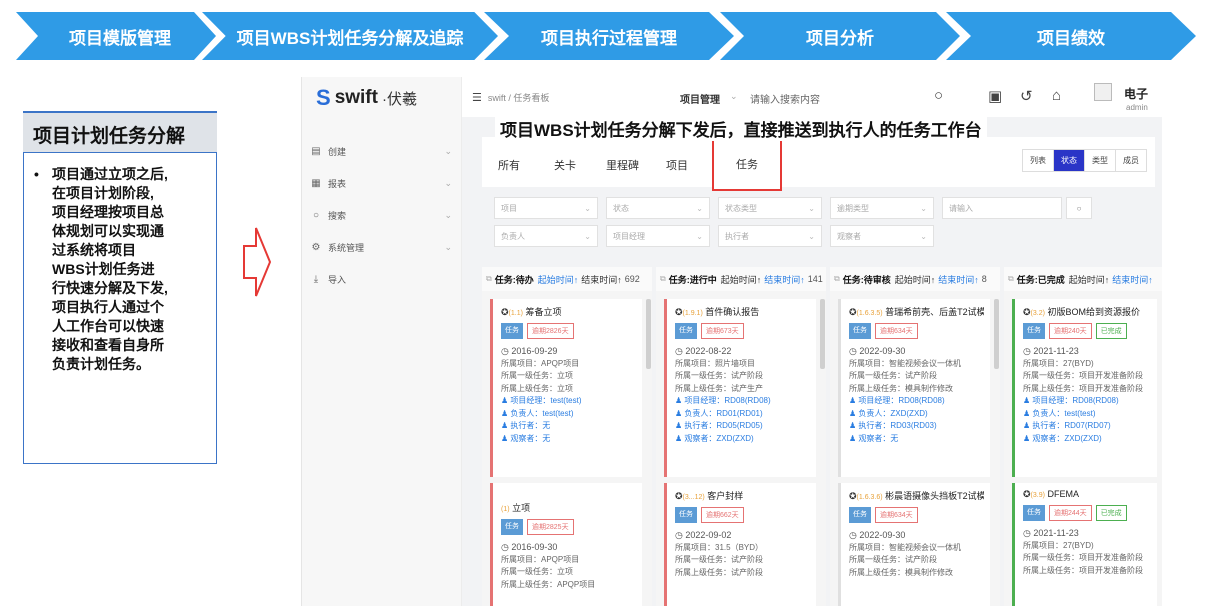 This screenshot has height=606, width=1209. I want to click on sidebar-item-import: ⤓ 导入, so click(382, 279).